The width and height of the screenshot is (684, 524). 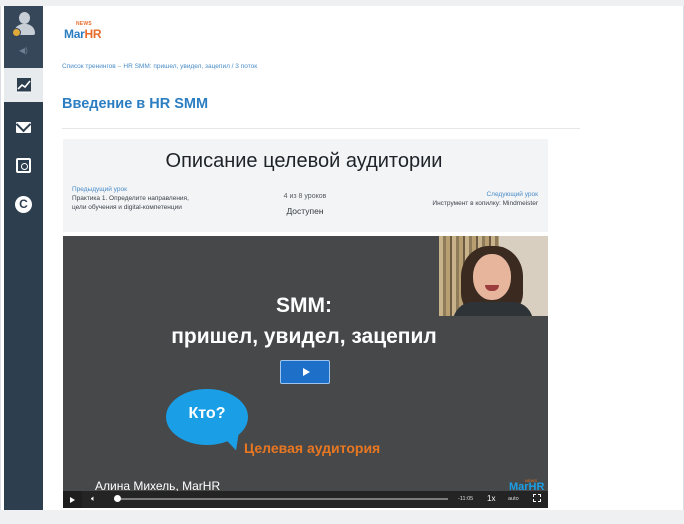 What do you see at coordinates (321, 128) in the screenshot?
I see `divider` at bounding box center [321, 128].